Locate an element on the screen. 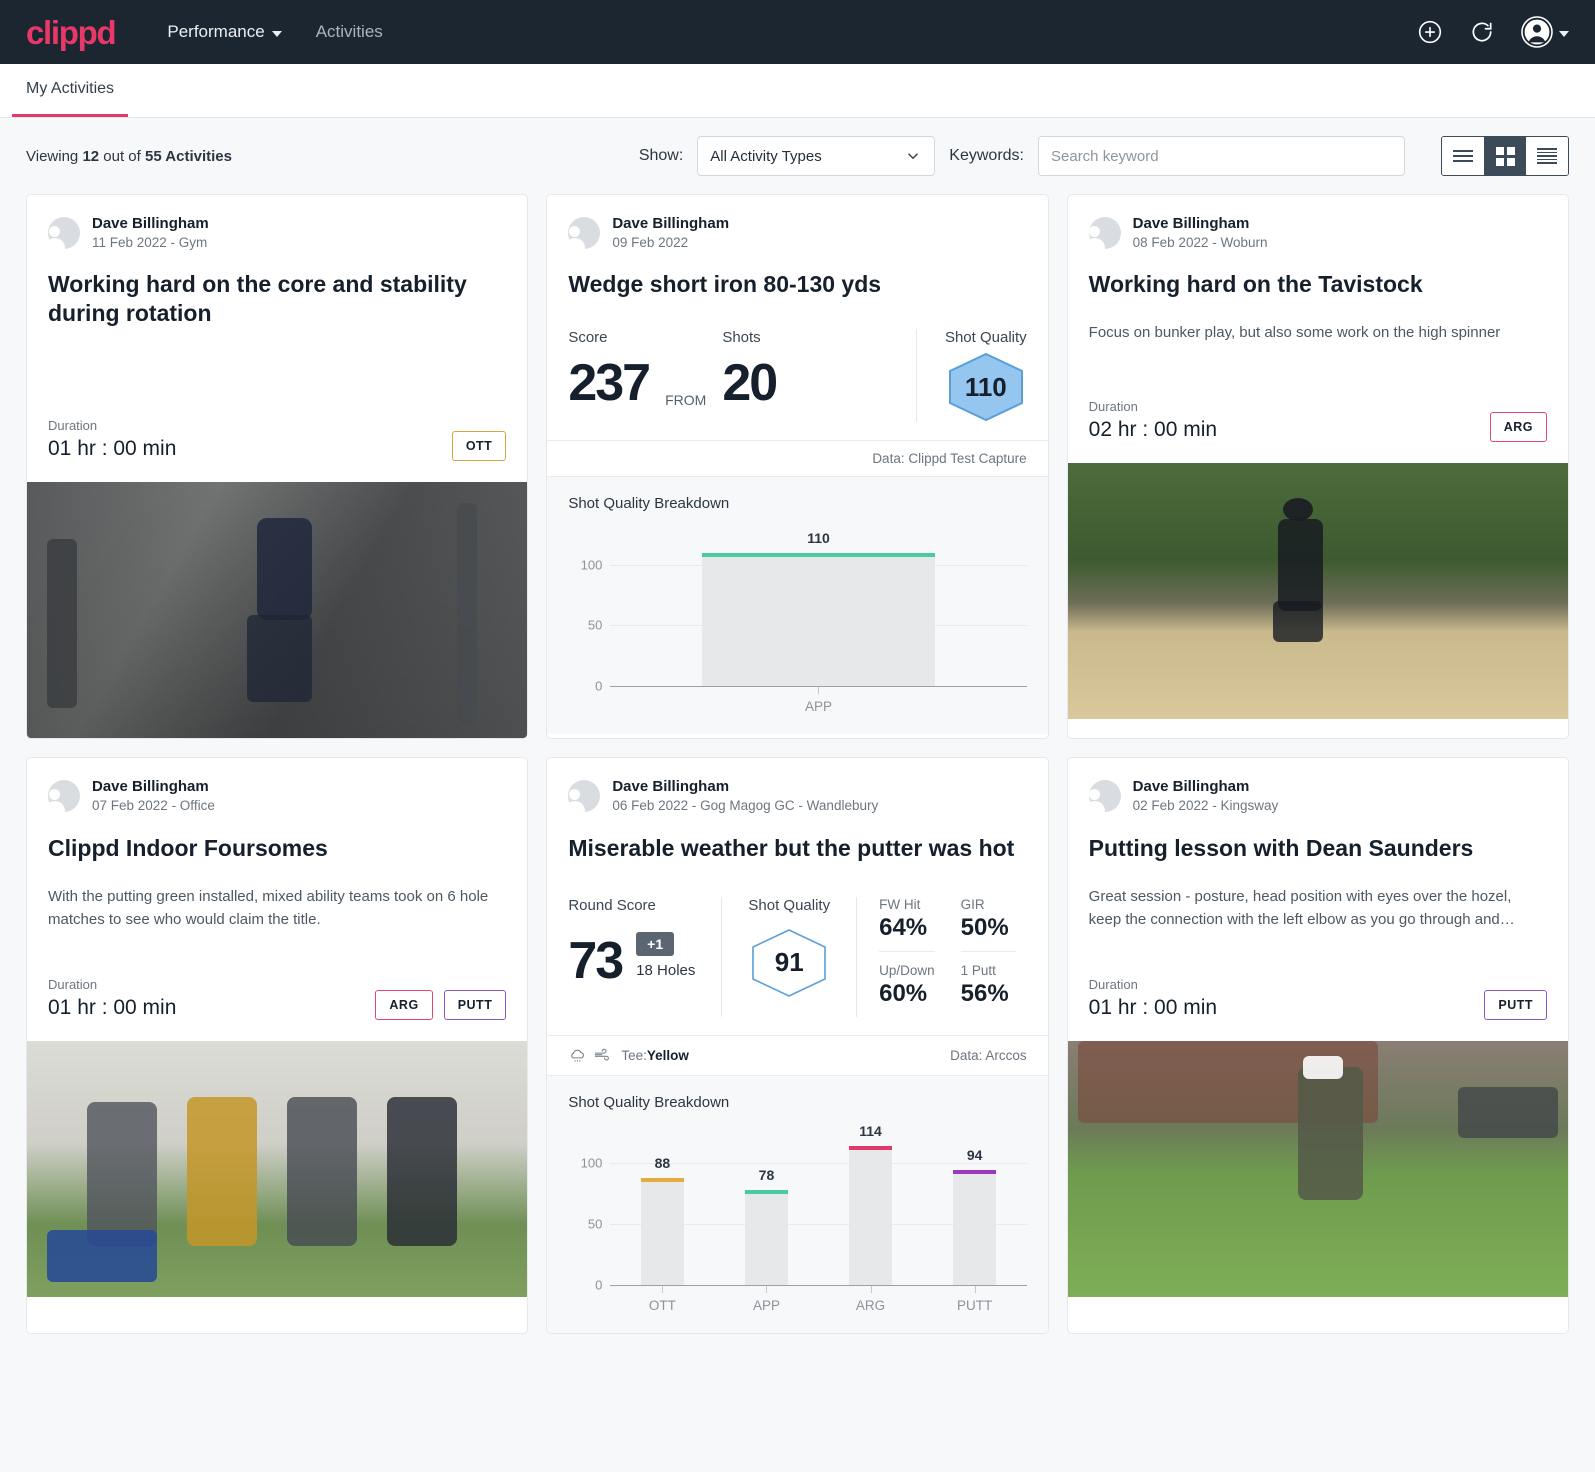 The height and width of the screenshot is (1472, 1595). shot-quality-hexagon: 110 is located at coordinates (986, 387).